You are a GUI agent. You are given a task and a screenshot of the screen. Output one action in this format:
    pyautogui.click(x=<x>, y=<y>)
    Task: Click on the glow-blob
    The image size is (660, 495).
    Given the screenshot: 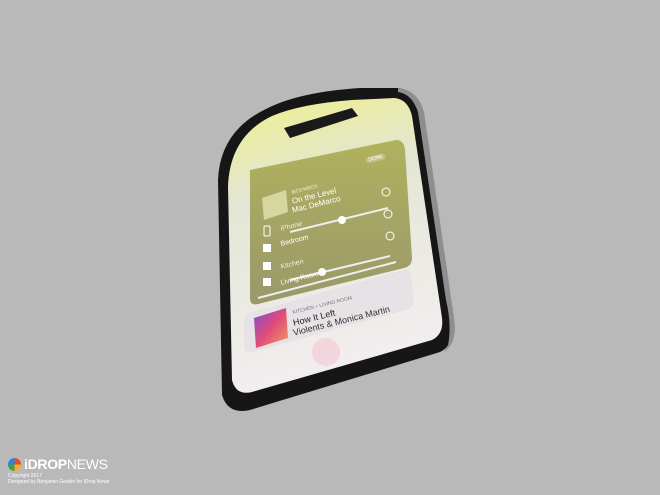 What is the action you would take?
    pyautogui.click(x=326, y=352)
    